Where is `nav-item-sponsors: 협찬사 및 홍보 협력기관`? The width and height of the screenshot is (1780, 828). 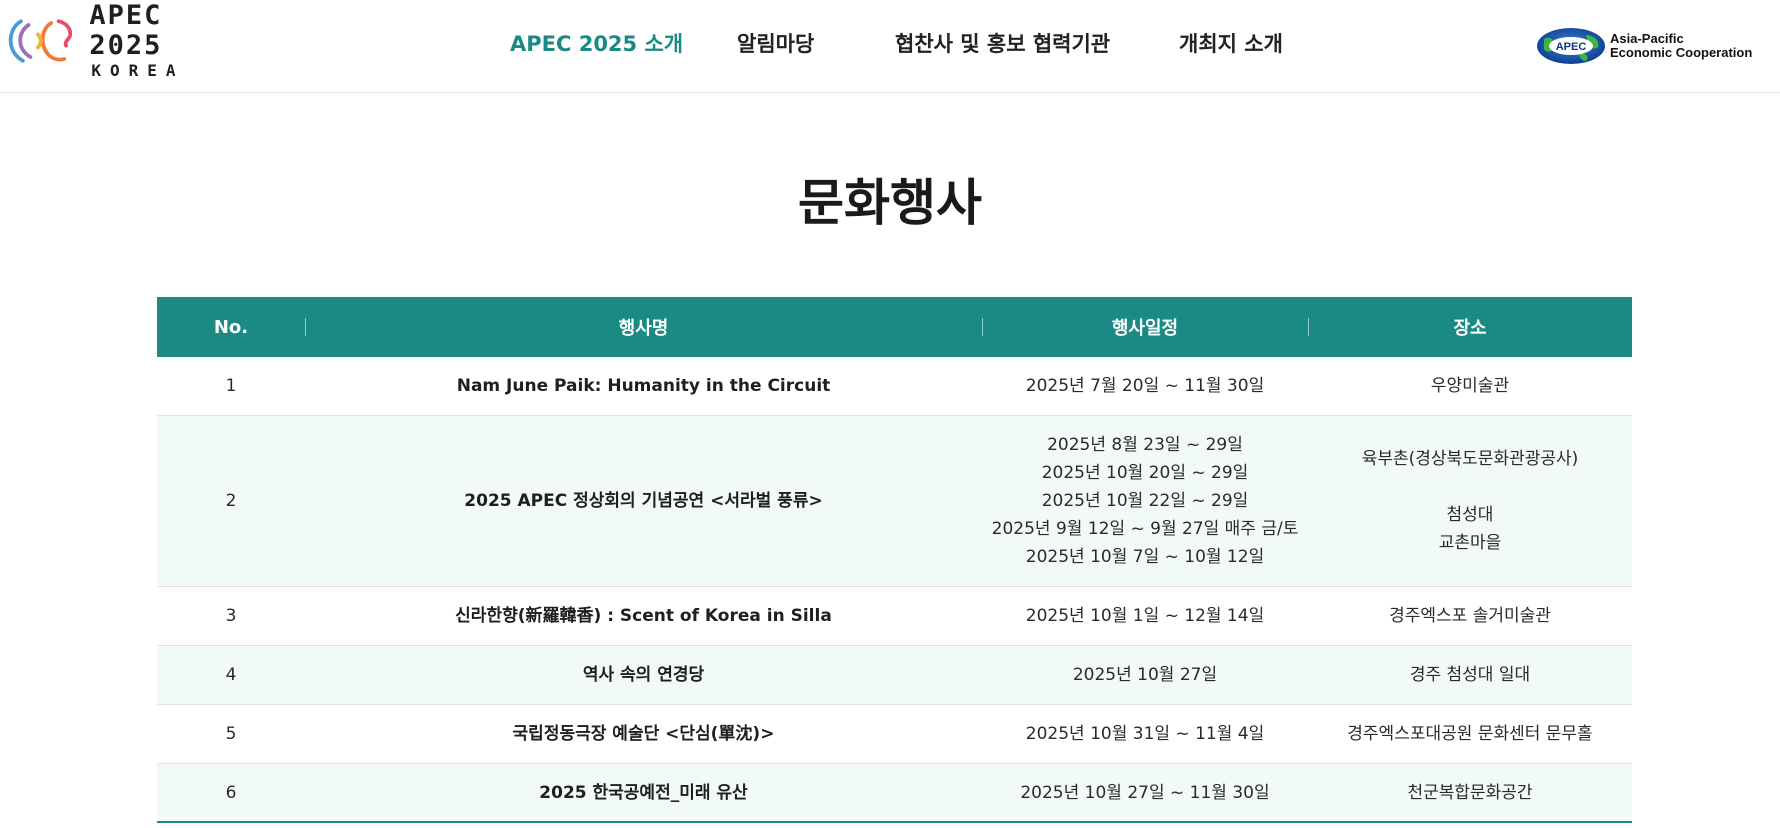
nav-item-sponsors: 협찬사 및 홍보 협력기관 is located at coordinates (1002, 44).